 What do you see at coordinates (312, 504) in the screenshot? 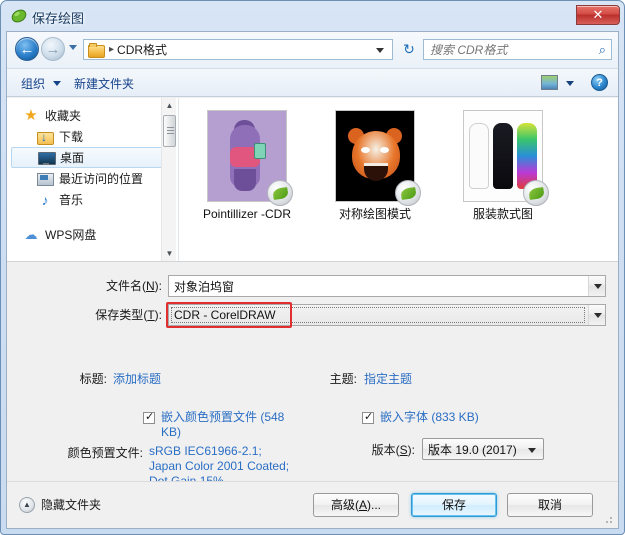
I see `dialog-footer: ▲ 隐藏文件夹 高级(A)... 保存 取消` at bounding box center [312, 504].